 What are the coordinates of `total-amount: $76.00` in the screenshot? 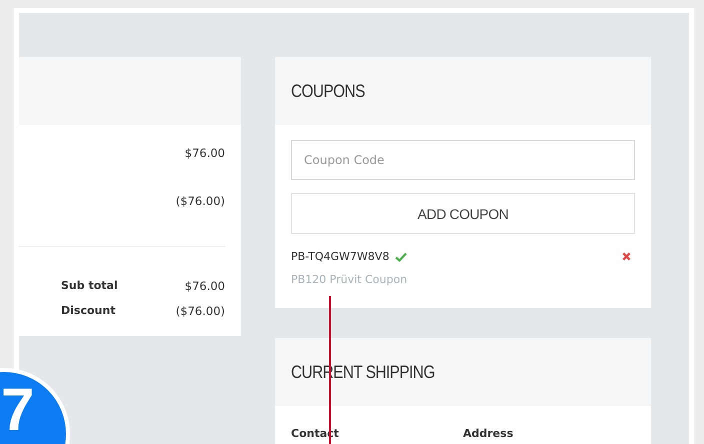 It's located at (204, 285).